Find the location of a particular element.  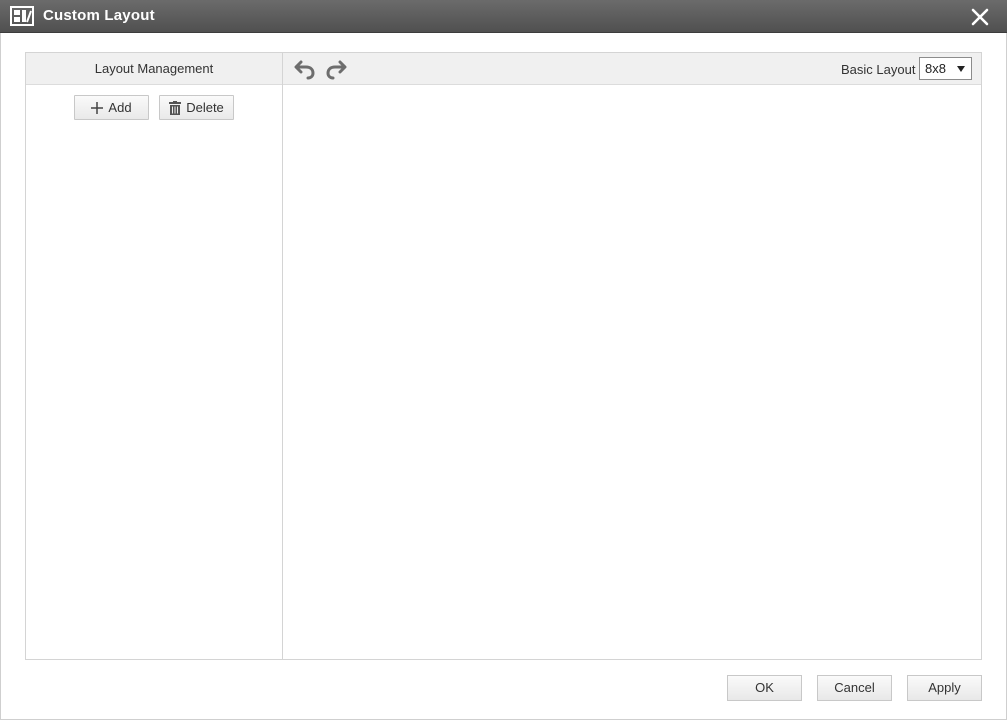

plus-icon is located at coordinates (97, 107).